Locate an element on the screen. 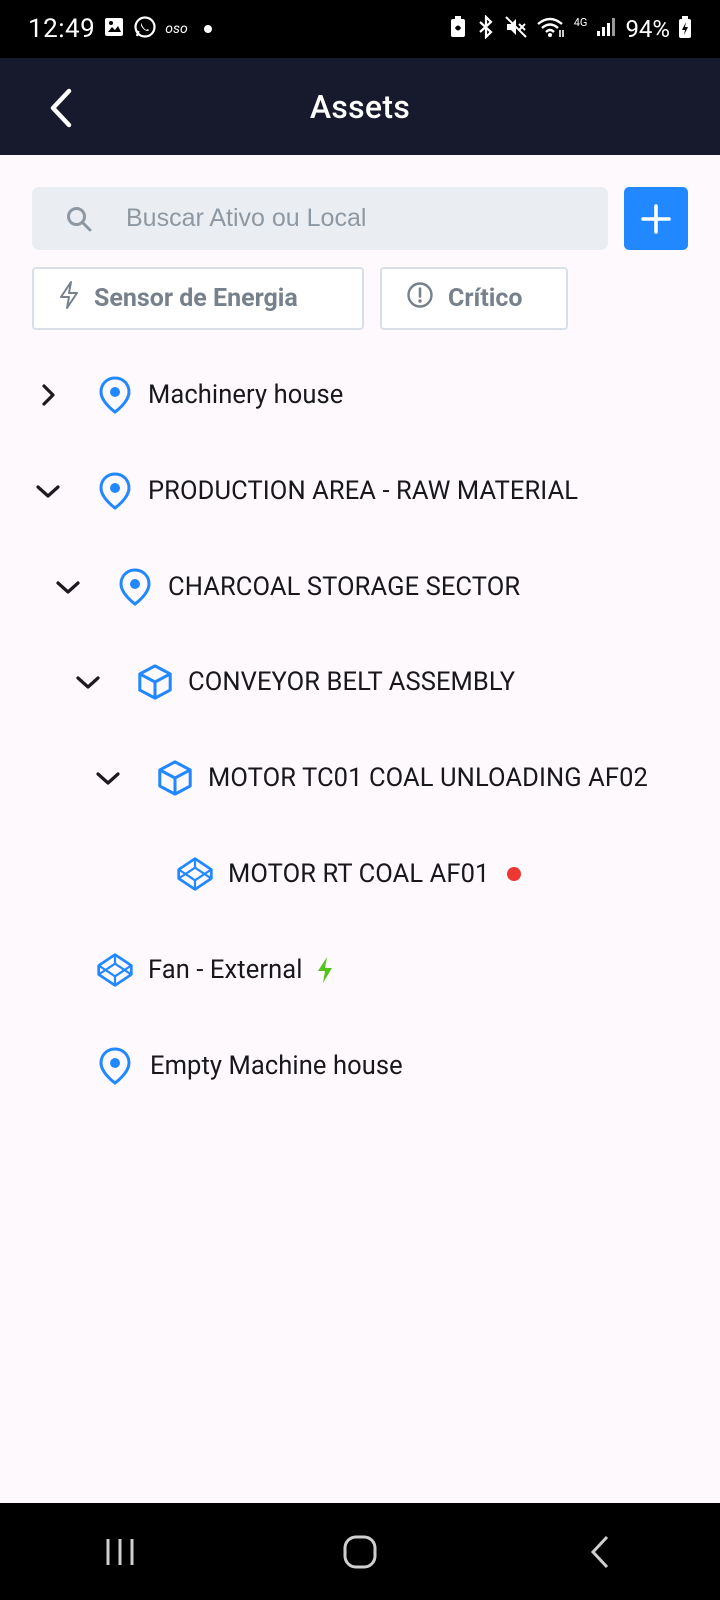  carrier-tag: oso is located at coordinates (176, 29).